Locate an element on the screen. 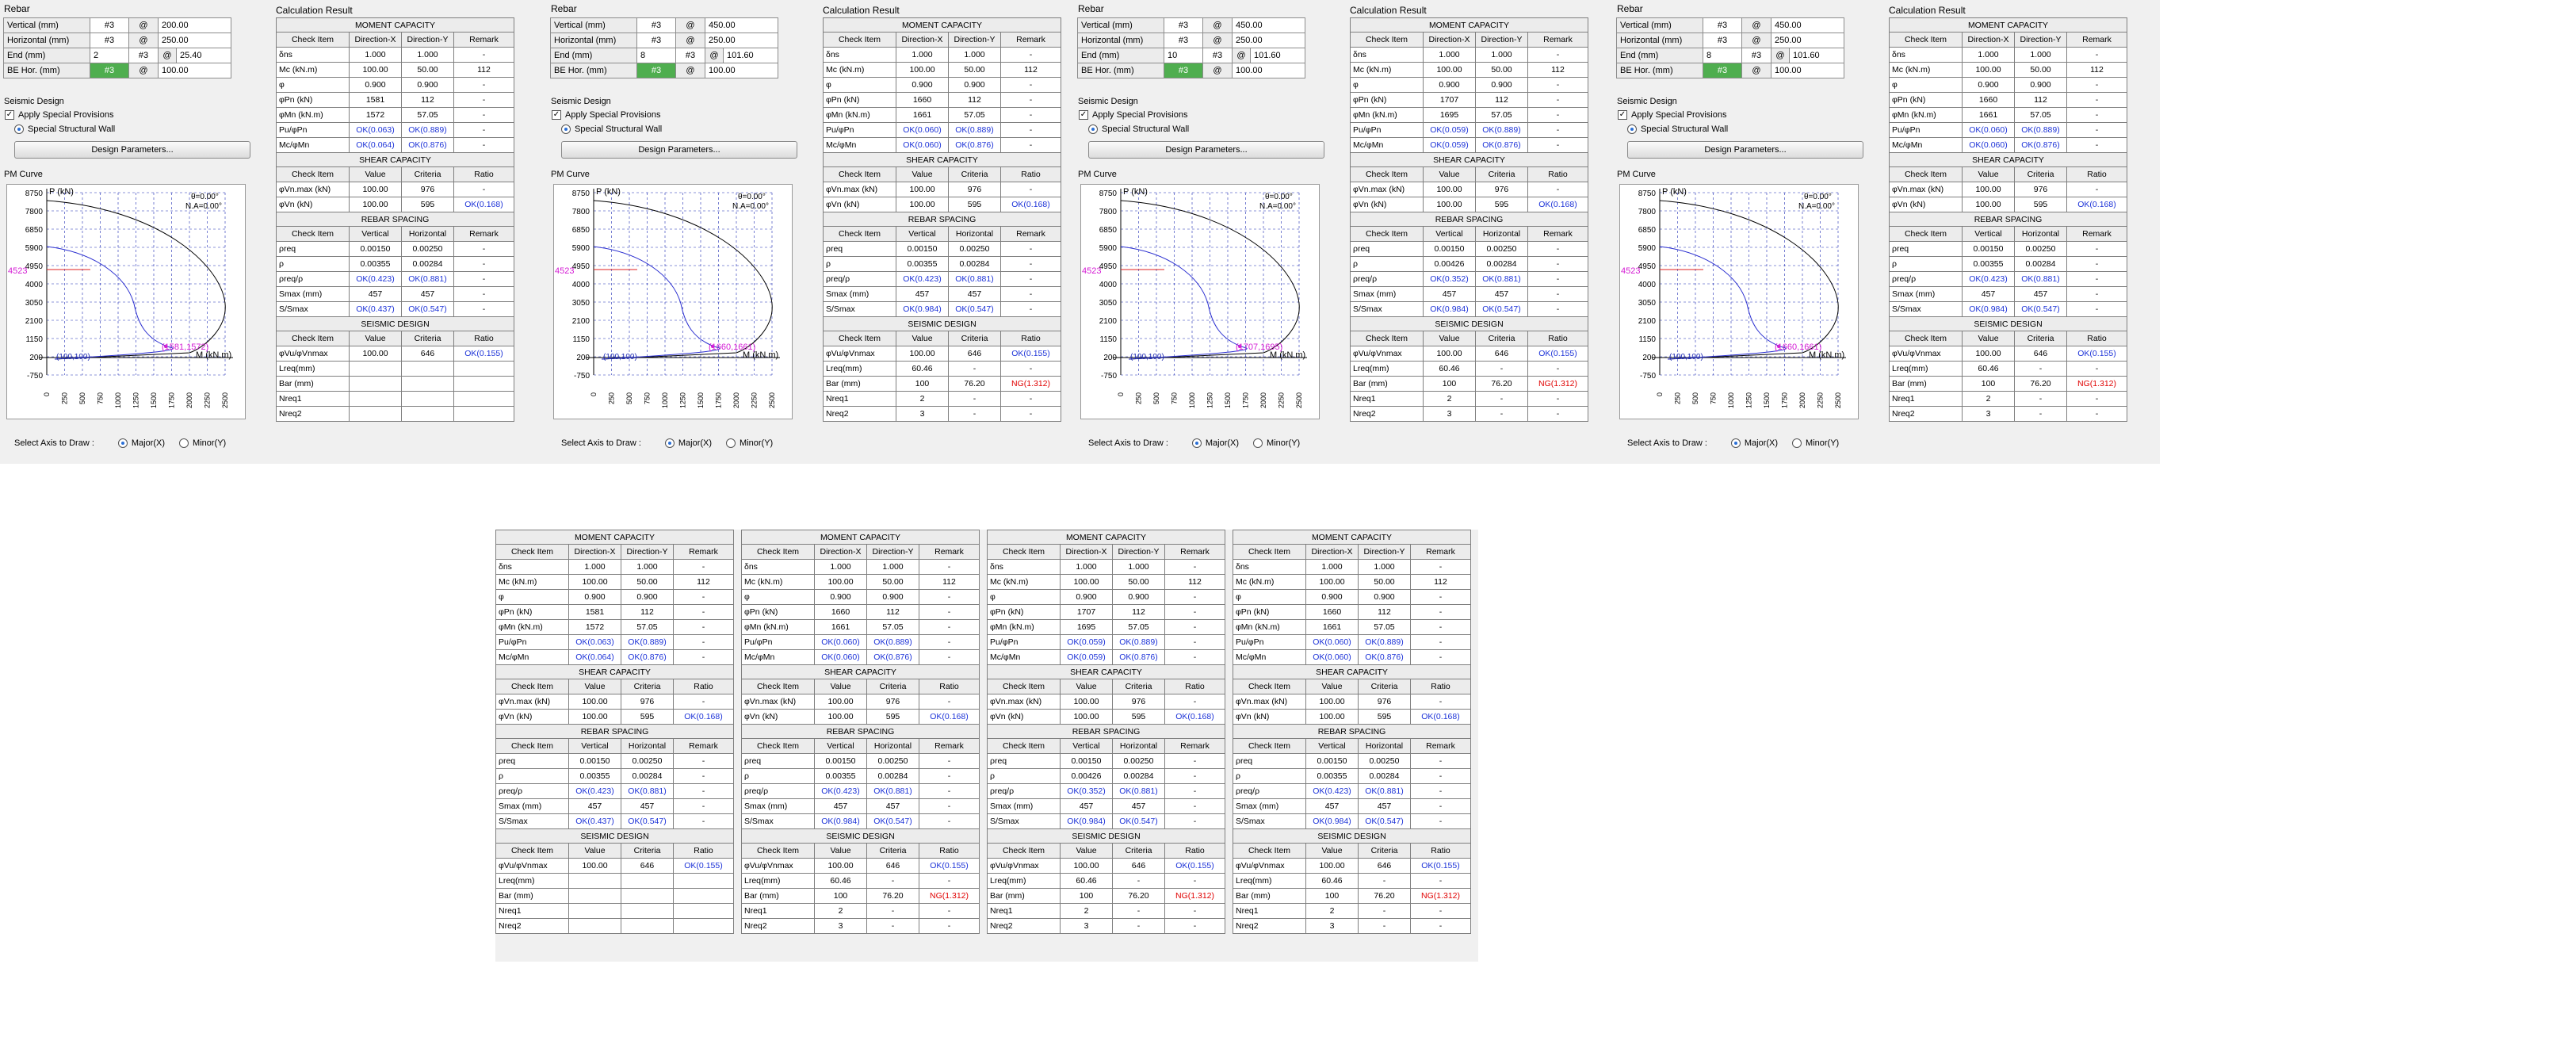 This screenshot has width=2576, height=1056. major-axis-label: Major(X) is located at coordinates (1761, 443).